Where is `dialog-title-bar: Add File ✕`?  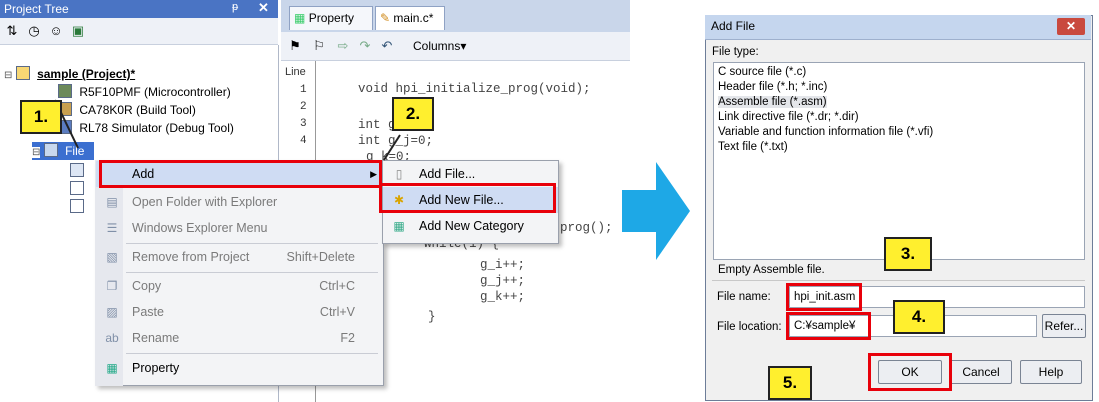
dialog-title-bar: Add File ✕ is located at coordinates (898, 27).